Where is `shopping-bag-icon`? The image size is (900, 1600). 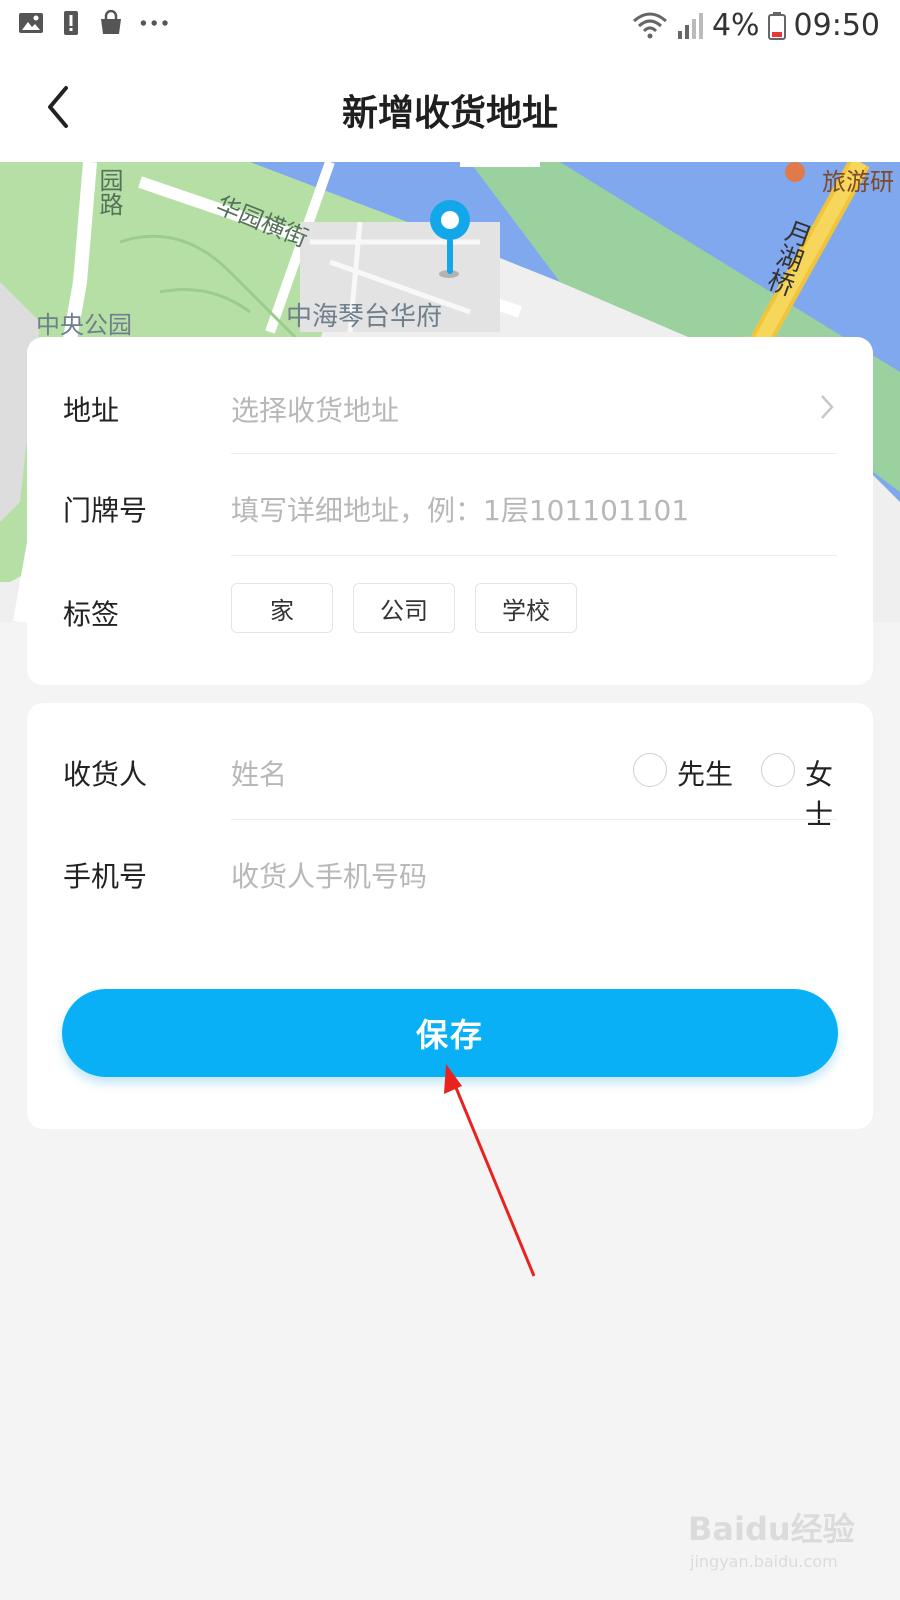 shopping-bag-icon is located at coordinates (111, 22).